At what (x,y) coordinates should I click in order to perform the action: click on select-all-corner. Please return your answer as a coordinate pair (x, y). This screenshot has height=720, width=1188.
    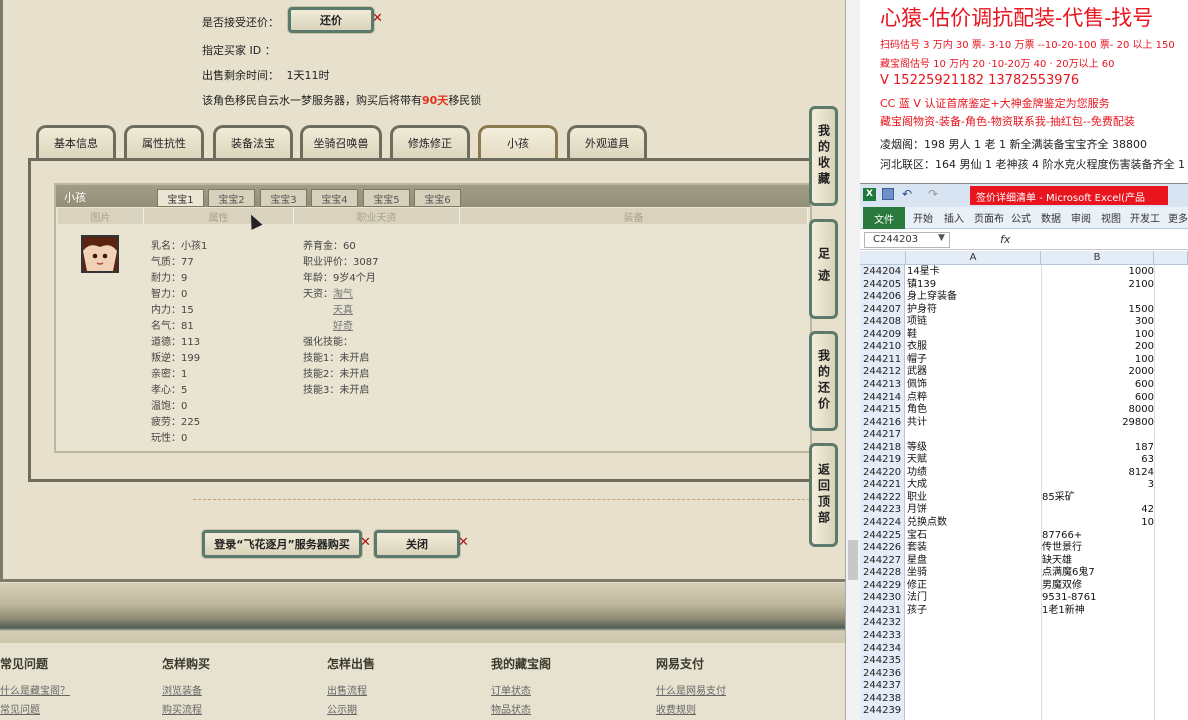
    Looking at the image, I should click on (883, 258).